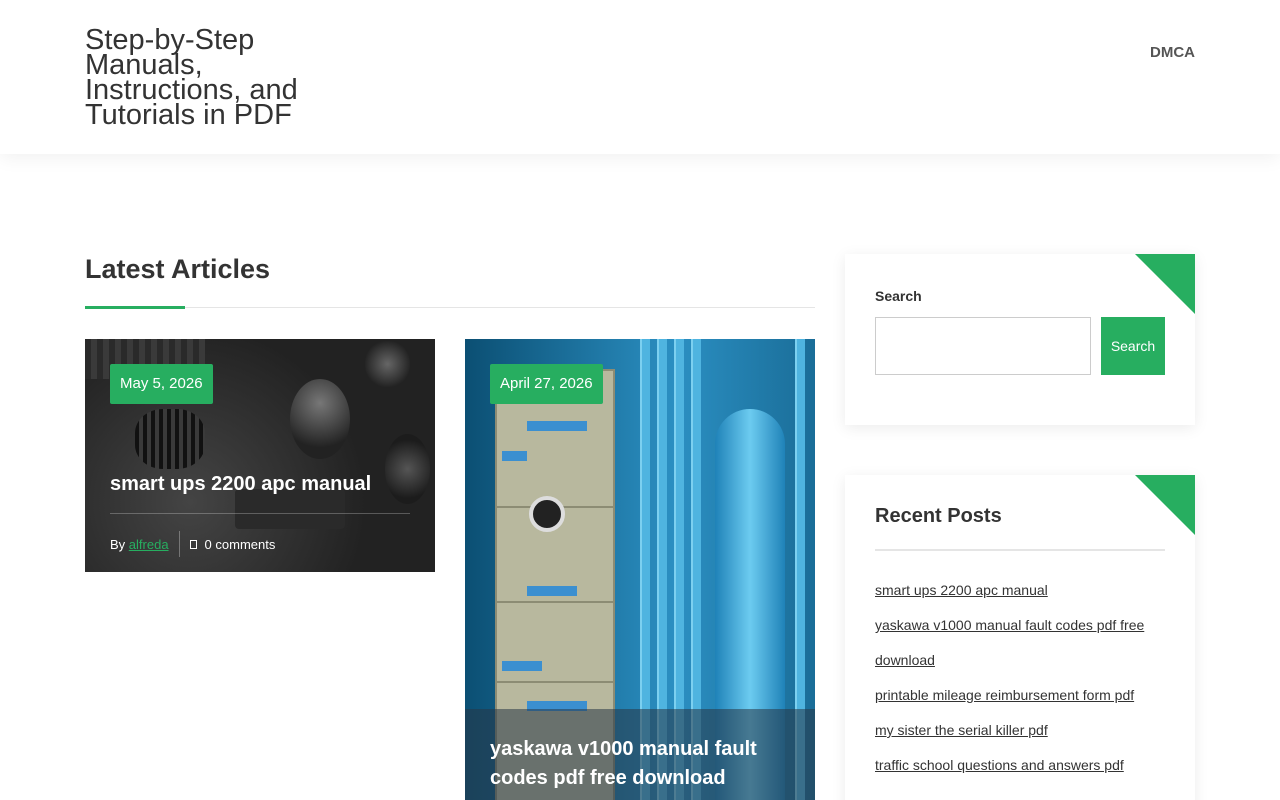  Describe the element at coordinates (240, 484) in the screenshot. I see `article-title: smart ups 2200 apc manual` at that location.